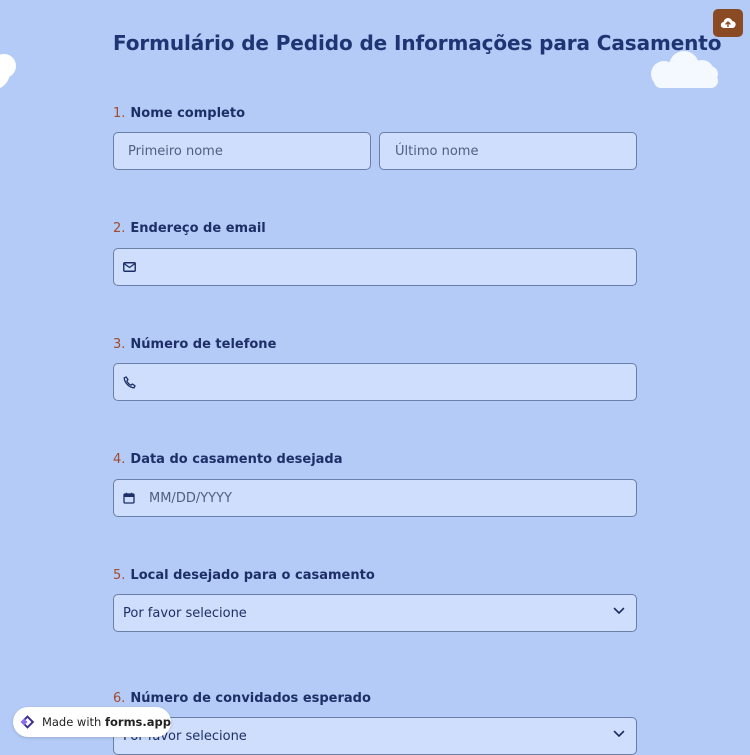 This screenshot has height=755, width=750. I want to click on question-label-phone: 3. Número de telefone, so click(195, 344).